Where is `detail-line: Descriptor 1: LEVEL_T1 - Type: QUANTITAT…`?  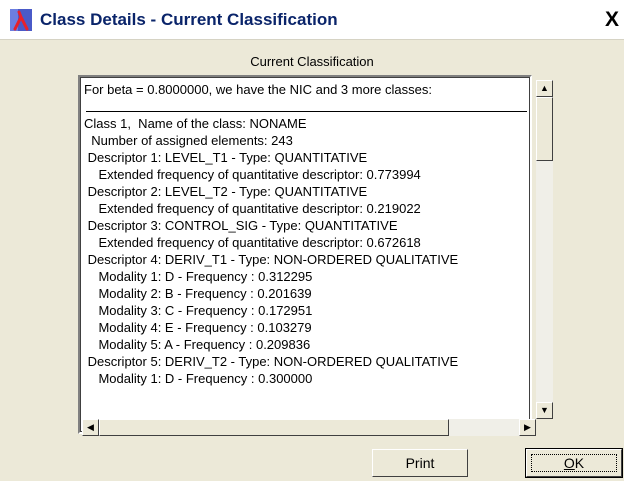
detail-line: Descriptor 1: LEVEL_T1 - Type: QUANTITAT… is located at coordinates (226, 157).